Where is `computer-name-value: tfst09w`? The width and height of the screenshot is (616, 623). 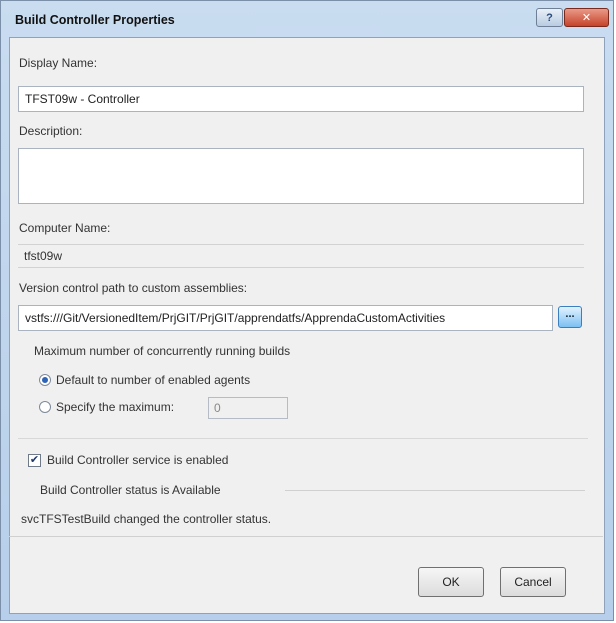
computer-name-value: tfst09w is located at coordinates (301, 256).